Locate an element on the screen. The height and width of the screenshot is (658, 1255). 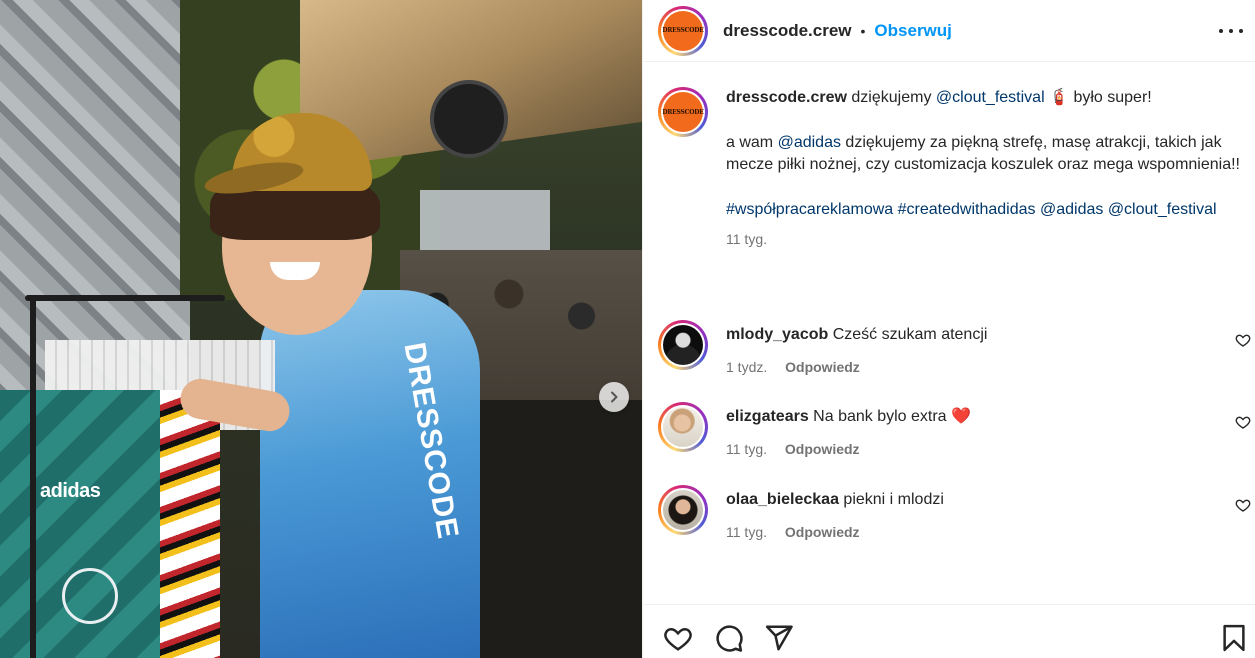
caption-text: dziękujemy is located at coordinates (891, 97).